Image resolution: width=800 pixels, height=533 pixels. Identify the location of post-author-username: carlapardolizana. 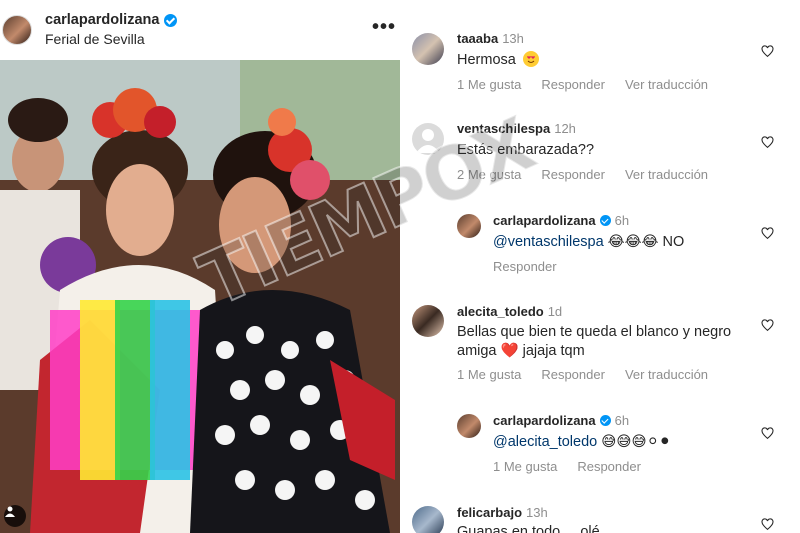
(102, 20).